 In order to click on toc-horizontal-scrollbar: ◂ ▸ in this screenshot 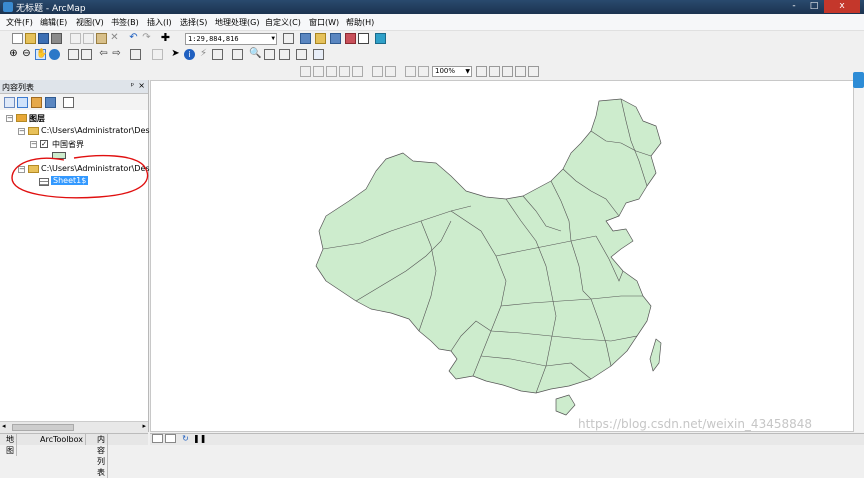, I will do `click(74, 427)`.